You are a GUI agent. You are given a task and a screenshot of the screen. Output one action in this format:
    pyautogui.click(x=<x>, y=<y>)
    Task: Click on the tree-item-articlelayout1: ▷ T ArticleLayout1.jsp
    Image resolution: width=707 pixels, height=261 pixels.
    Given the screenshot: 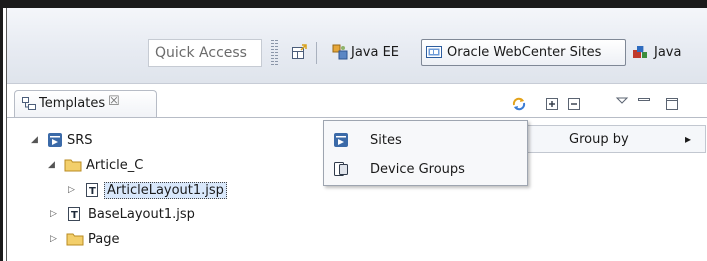 What is the action you would take?
    pyautogui.click(x=147, y=190)
    